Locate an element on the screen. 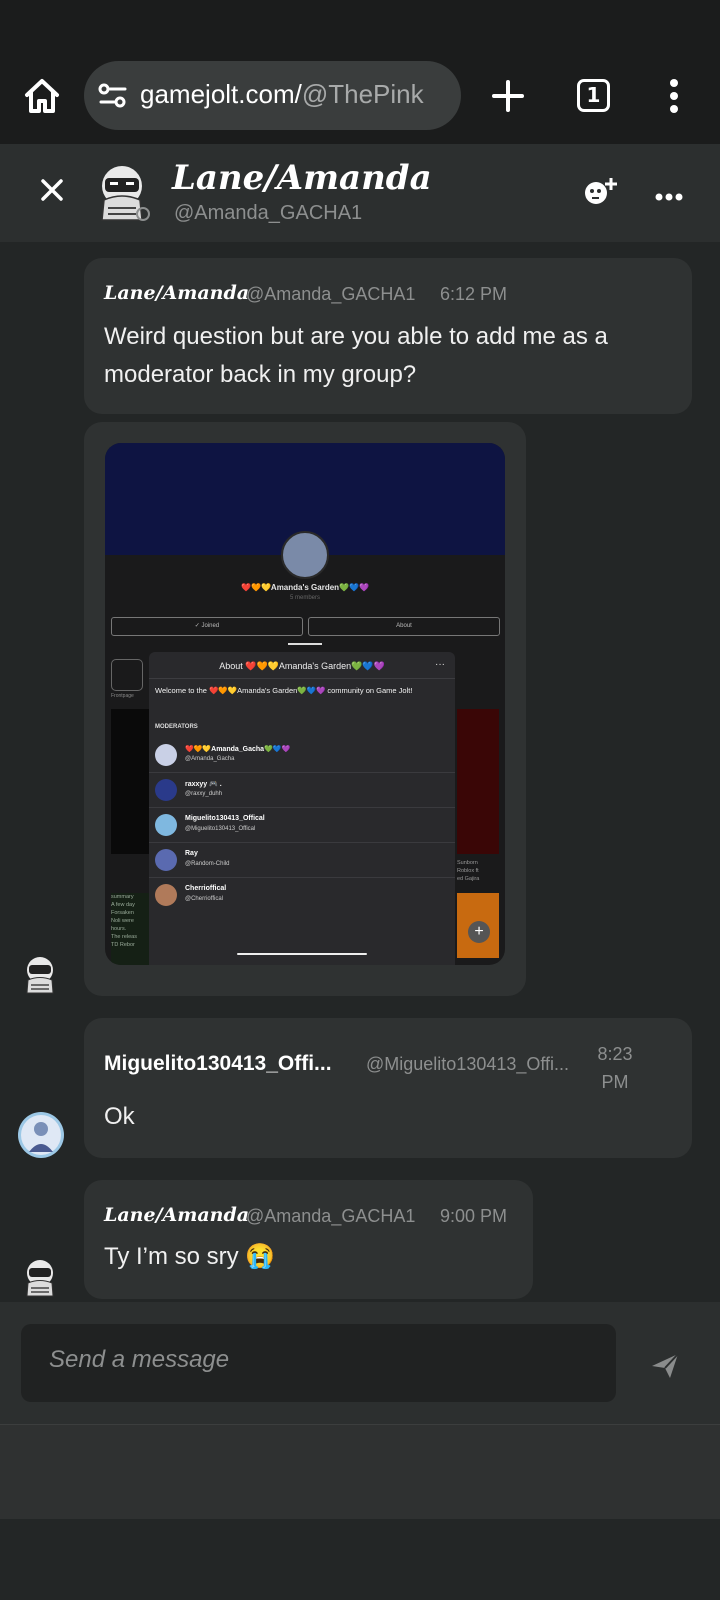 The height and width of the screenshot is (1600, 720). page-footer is located at coordinates (360, 1471).